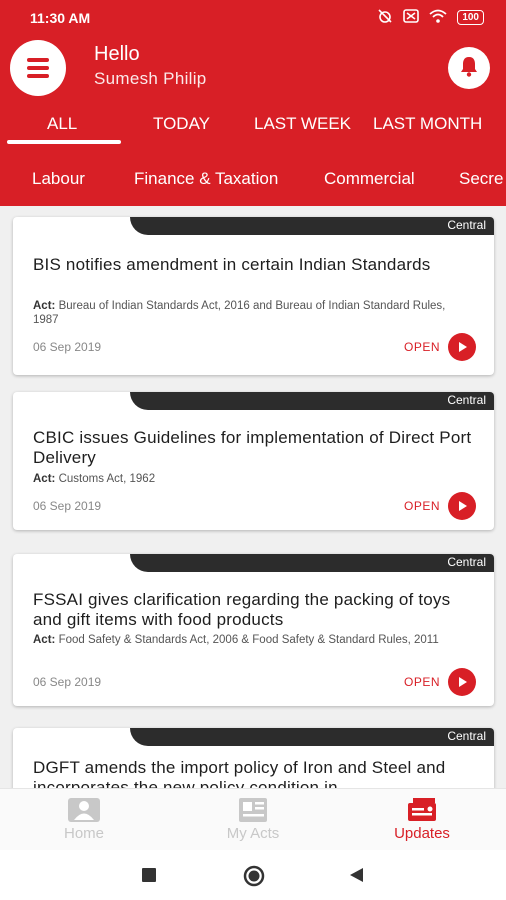 This screenshot has height=900, width=506. I want to click on circle-icon, so click(254, 876).